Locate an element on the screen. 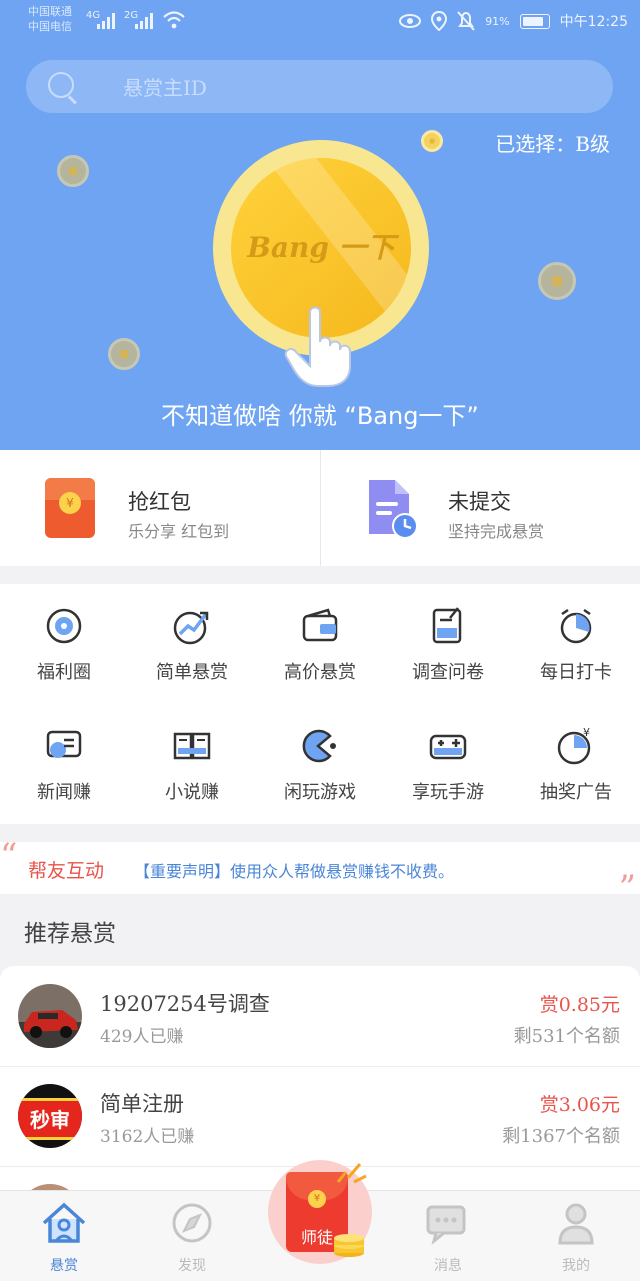 This screenshot has width=640, height=1281. chat-icon is located at coordinates (64, 744).